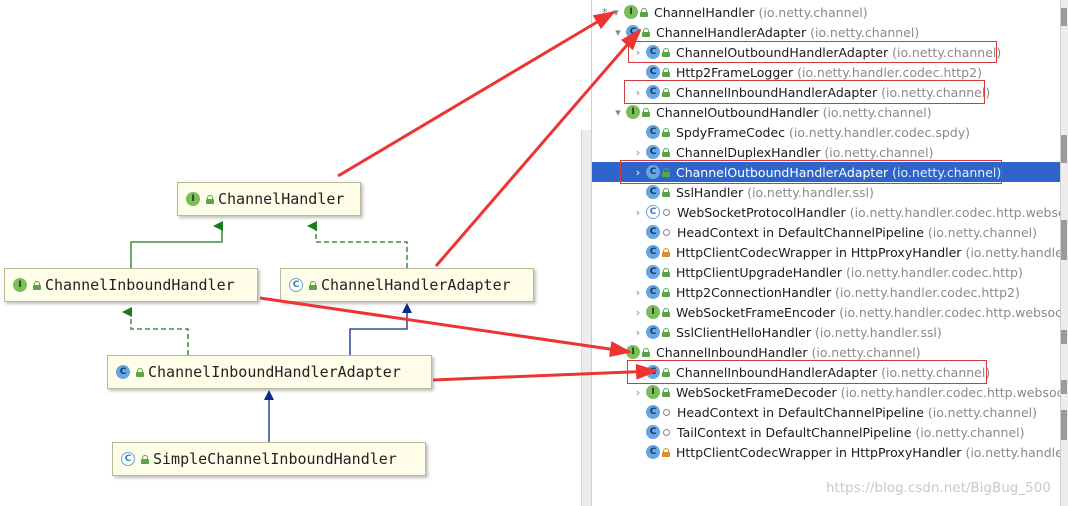  Describe the element at coordinates (176, 244) in the screenshot. I see `extends-connector` at that location.